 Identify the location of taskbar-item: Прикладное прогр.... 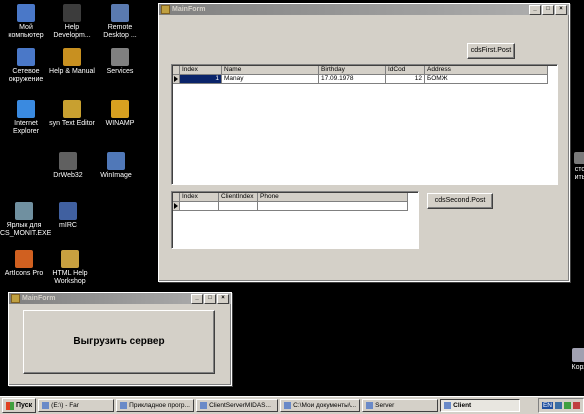
(155, 405).